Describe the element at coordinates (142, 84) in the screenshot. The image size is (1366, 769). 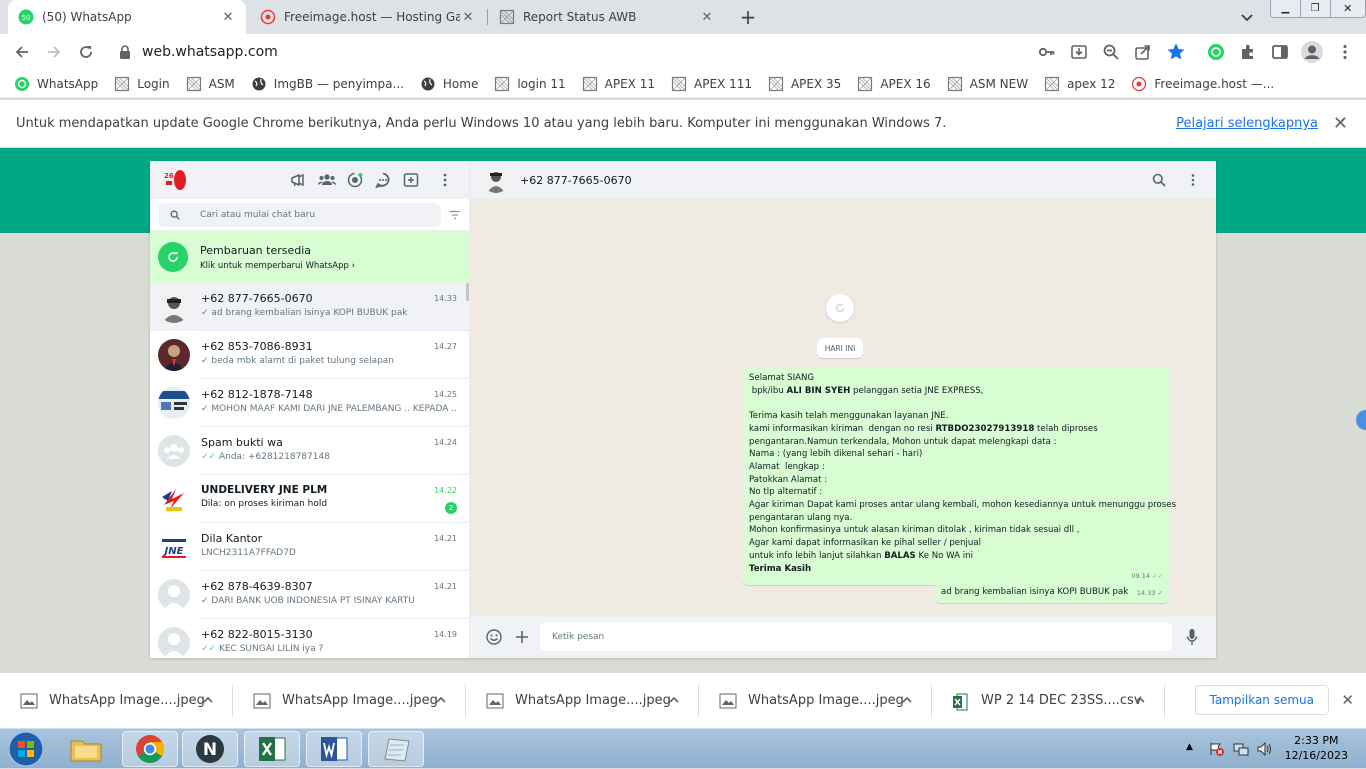
I see `bookmark-item: Login` at that location.